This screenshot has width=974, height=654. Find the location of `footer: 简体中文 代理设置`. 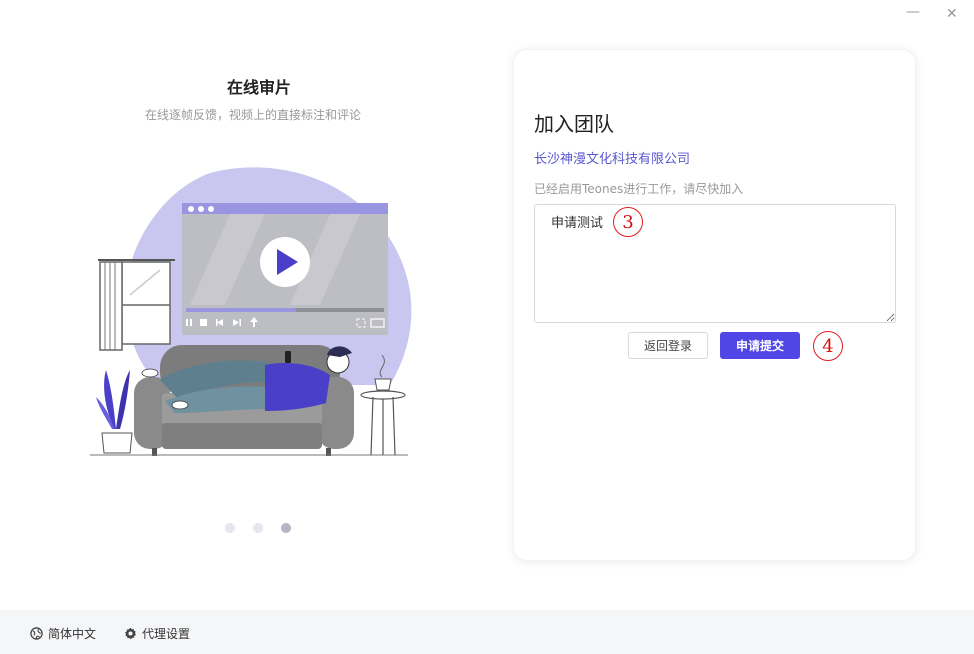

footer: 简体中文 代理设置 is located at coordinates (487, 632).